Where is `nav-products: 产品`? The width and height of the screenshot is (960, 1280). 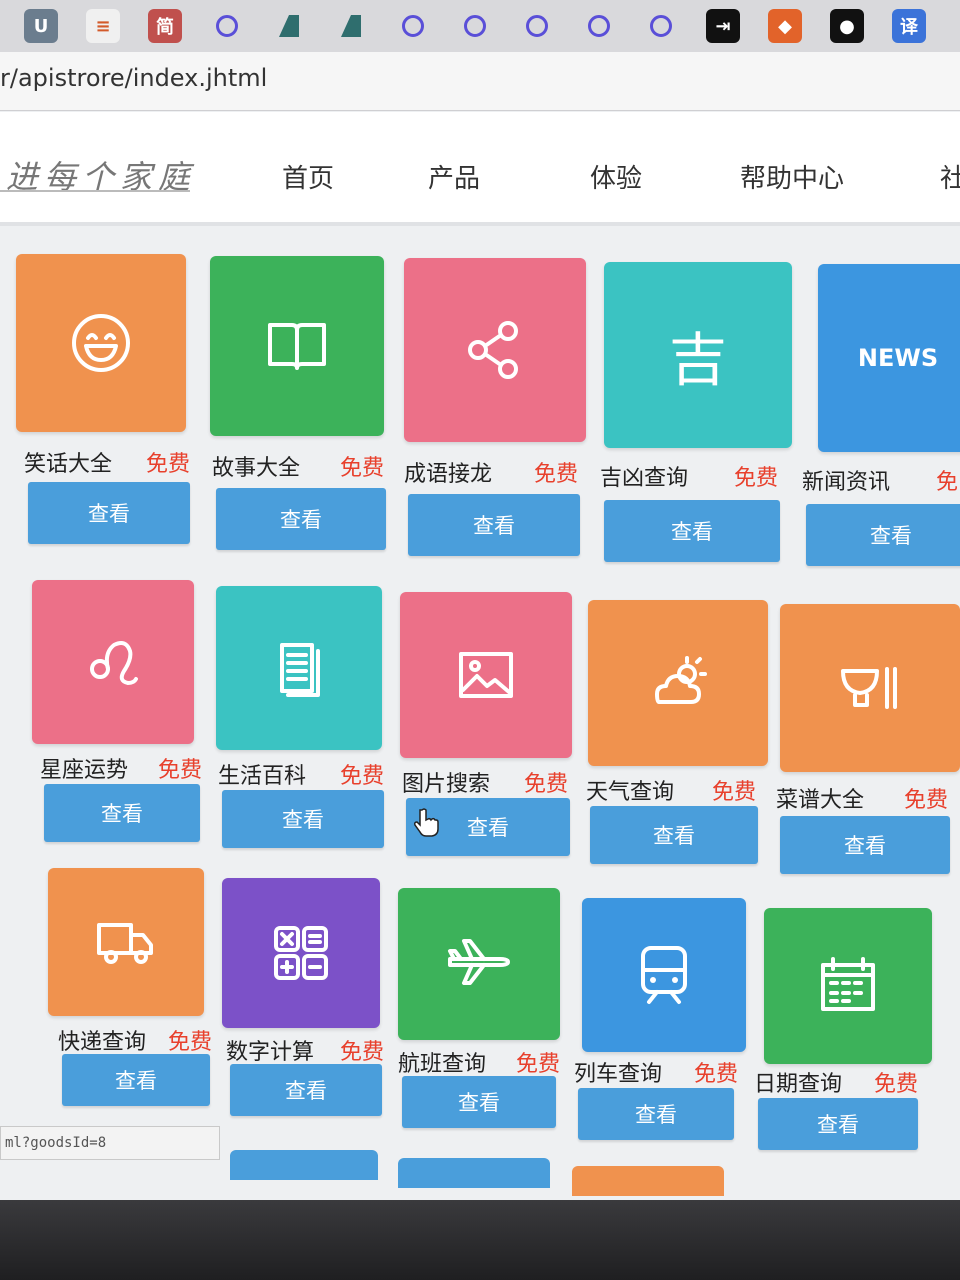 nav-products: 产品 is located at coordinates (454, 176).